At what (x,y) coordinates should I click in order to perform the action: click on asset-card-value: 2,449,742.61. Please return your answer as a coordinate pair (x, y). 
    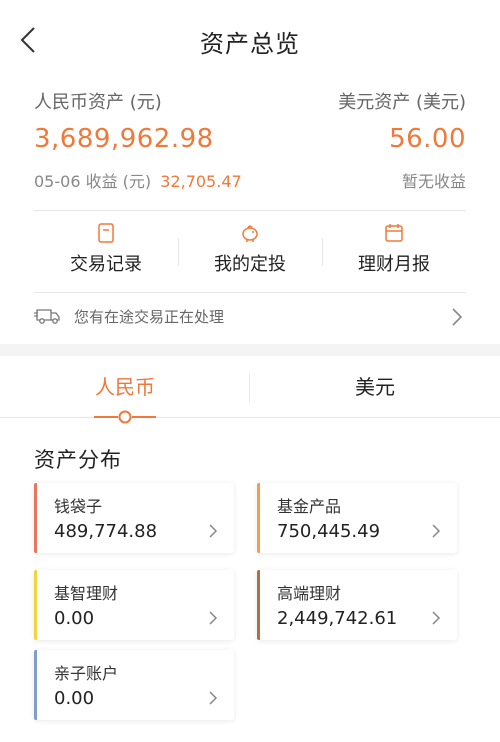
    Looking at the image, I should click on (337, 618).